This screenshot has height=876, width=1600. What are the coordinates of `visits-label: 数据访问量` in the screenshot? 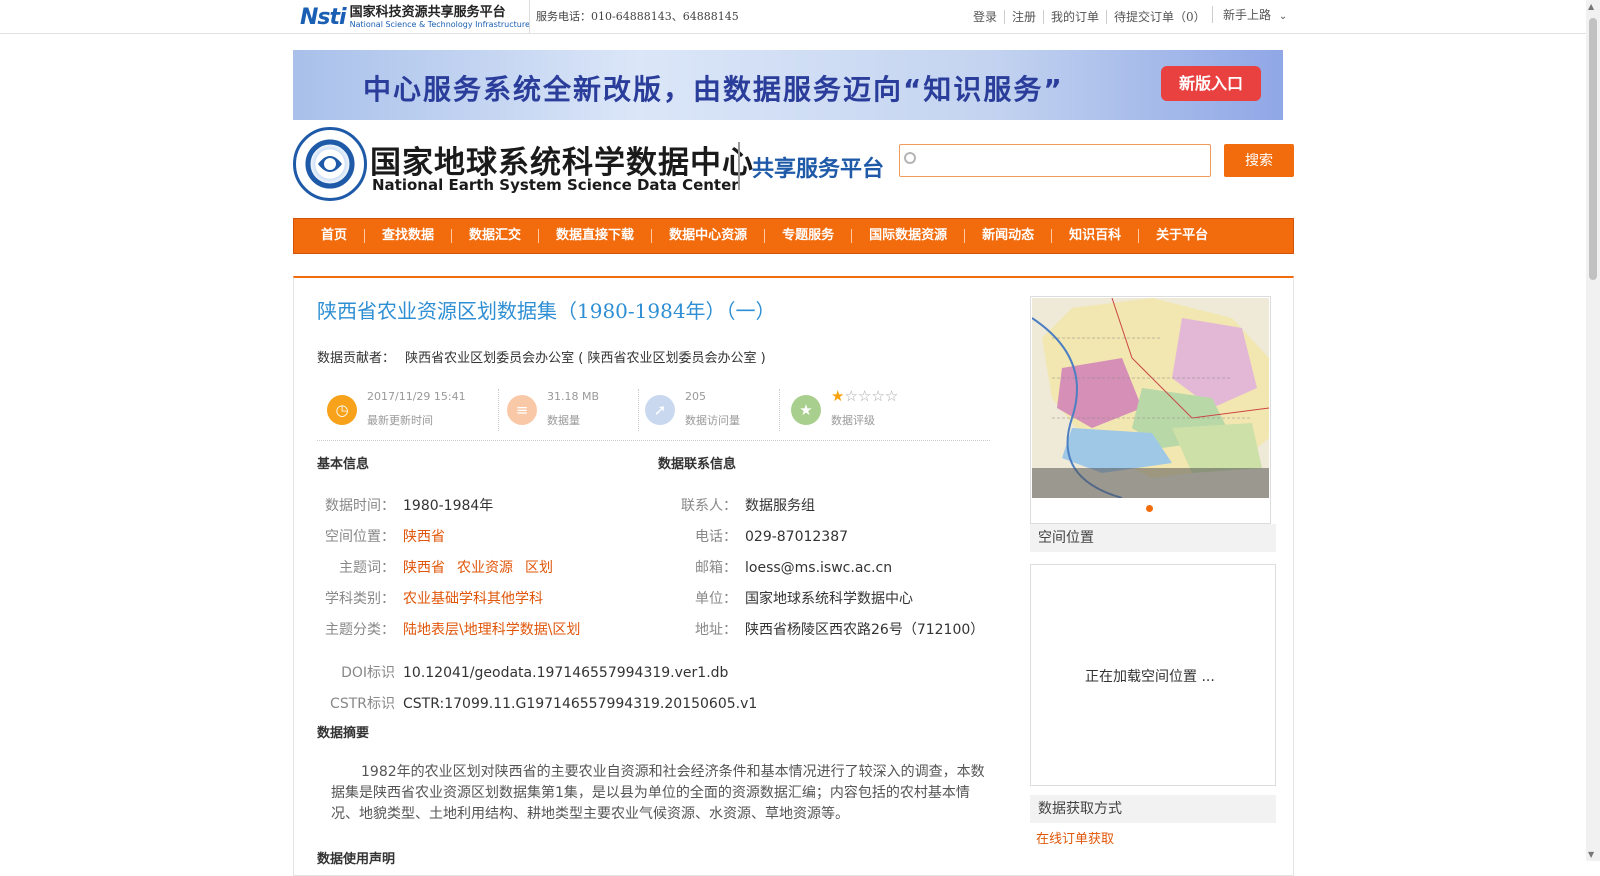 It's located at (712, 420).